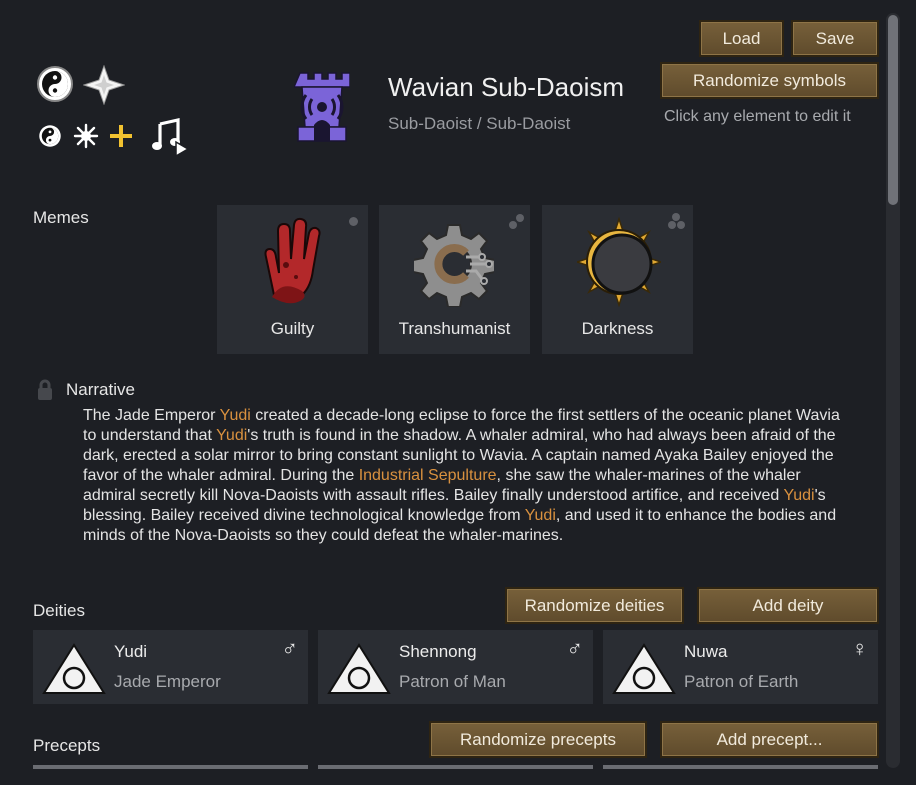  What do you see at coordinates (835, 38) in the screenshot?
I see `save-button: Save` at bounding box center [835, 38].